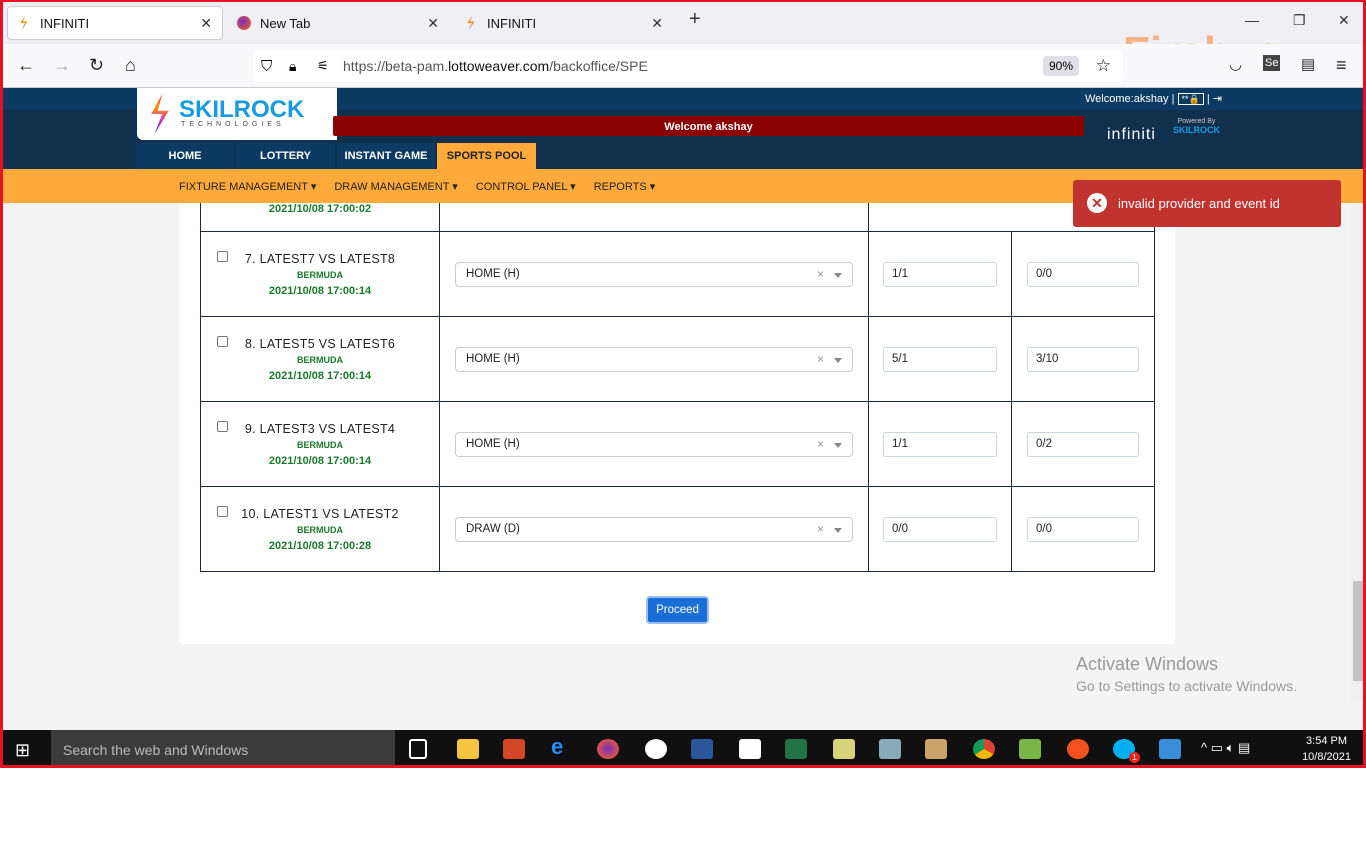 This screenshot has width=1366, height=852. What do you see at coordinates (1190, 99) in the screenshot?
I see `change-password-button: **🔒` at bounding box center [1190, 99].